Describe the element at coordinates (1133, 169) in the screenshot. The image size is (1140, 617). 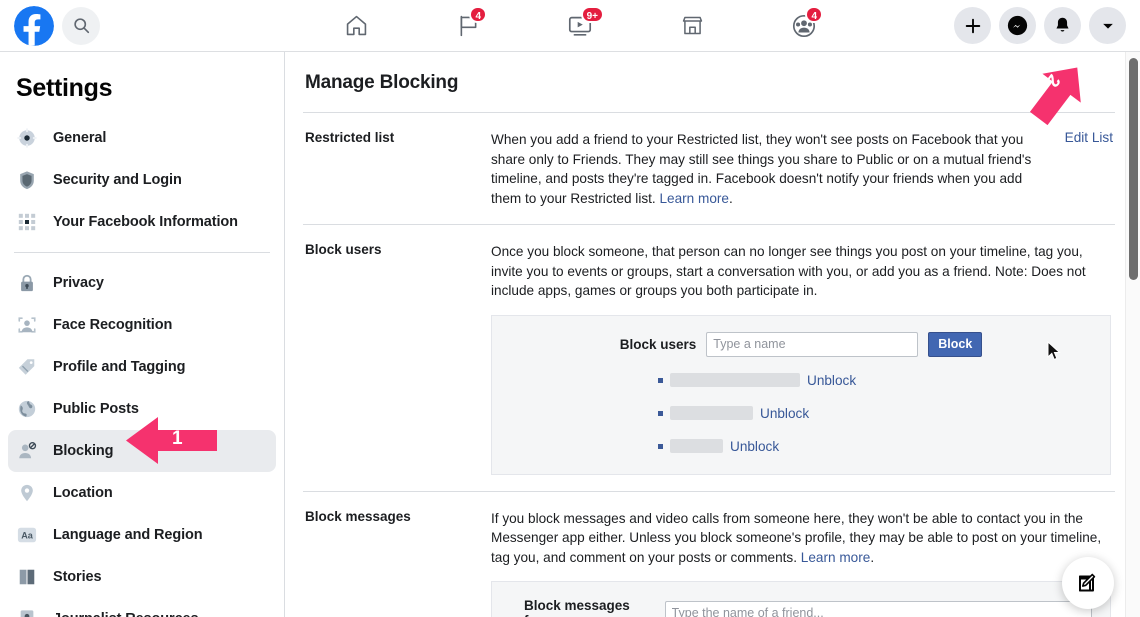
I see `page-scrollbar-thumb` at that location.